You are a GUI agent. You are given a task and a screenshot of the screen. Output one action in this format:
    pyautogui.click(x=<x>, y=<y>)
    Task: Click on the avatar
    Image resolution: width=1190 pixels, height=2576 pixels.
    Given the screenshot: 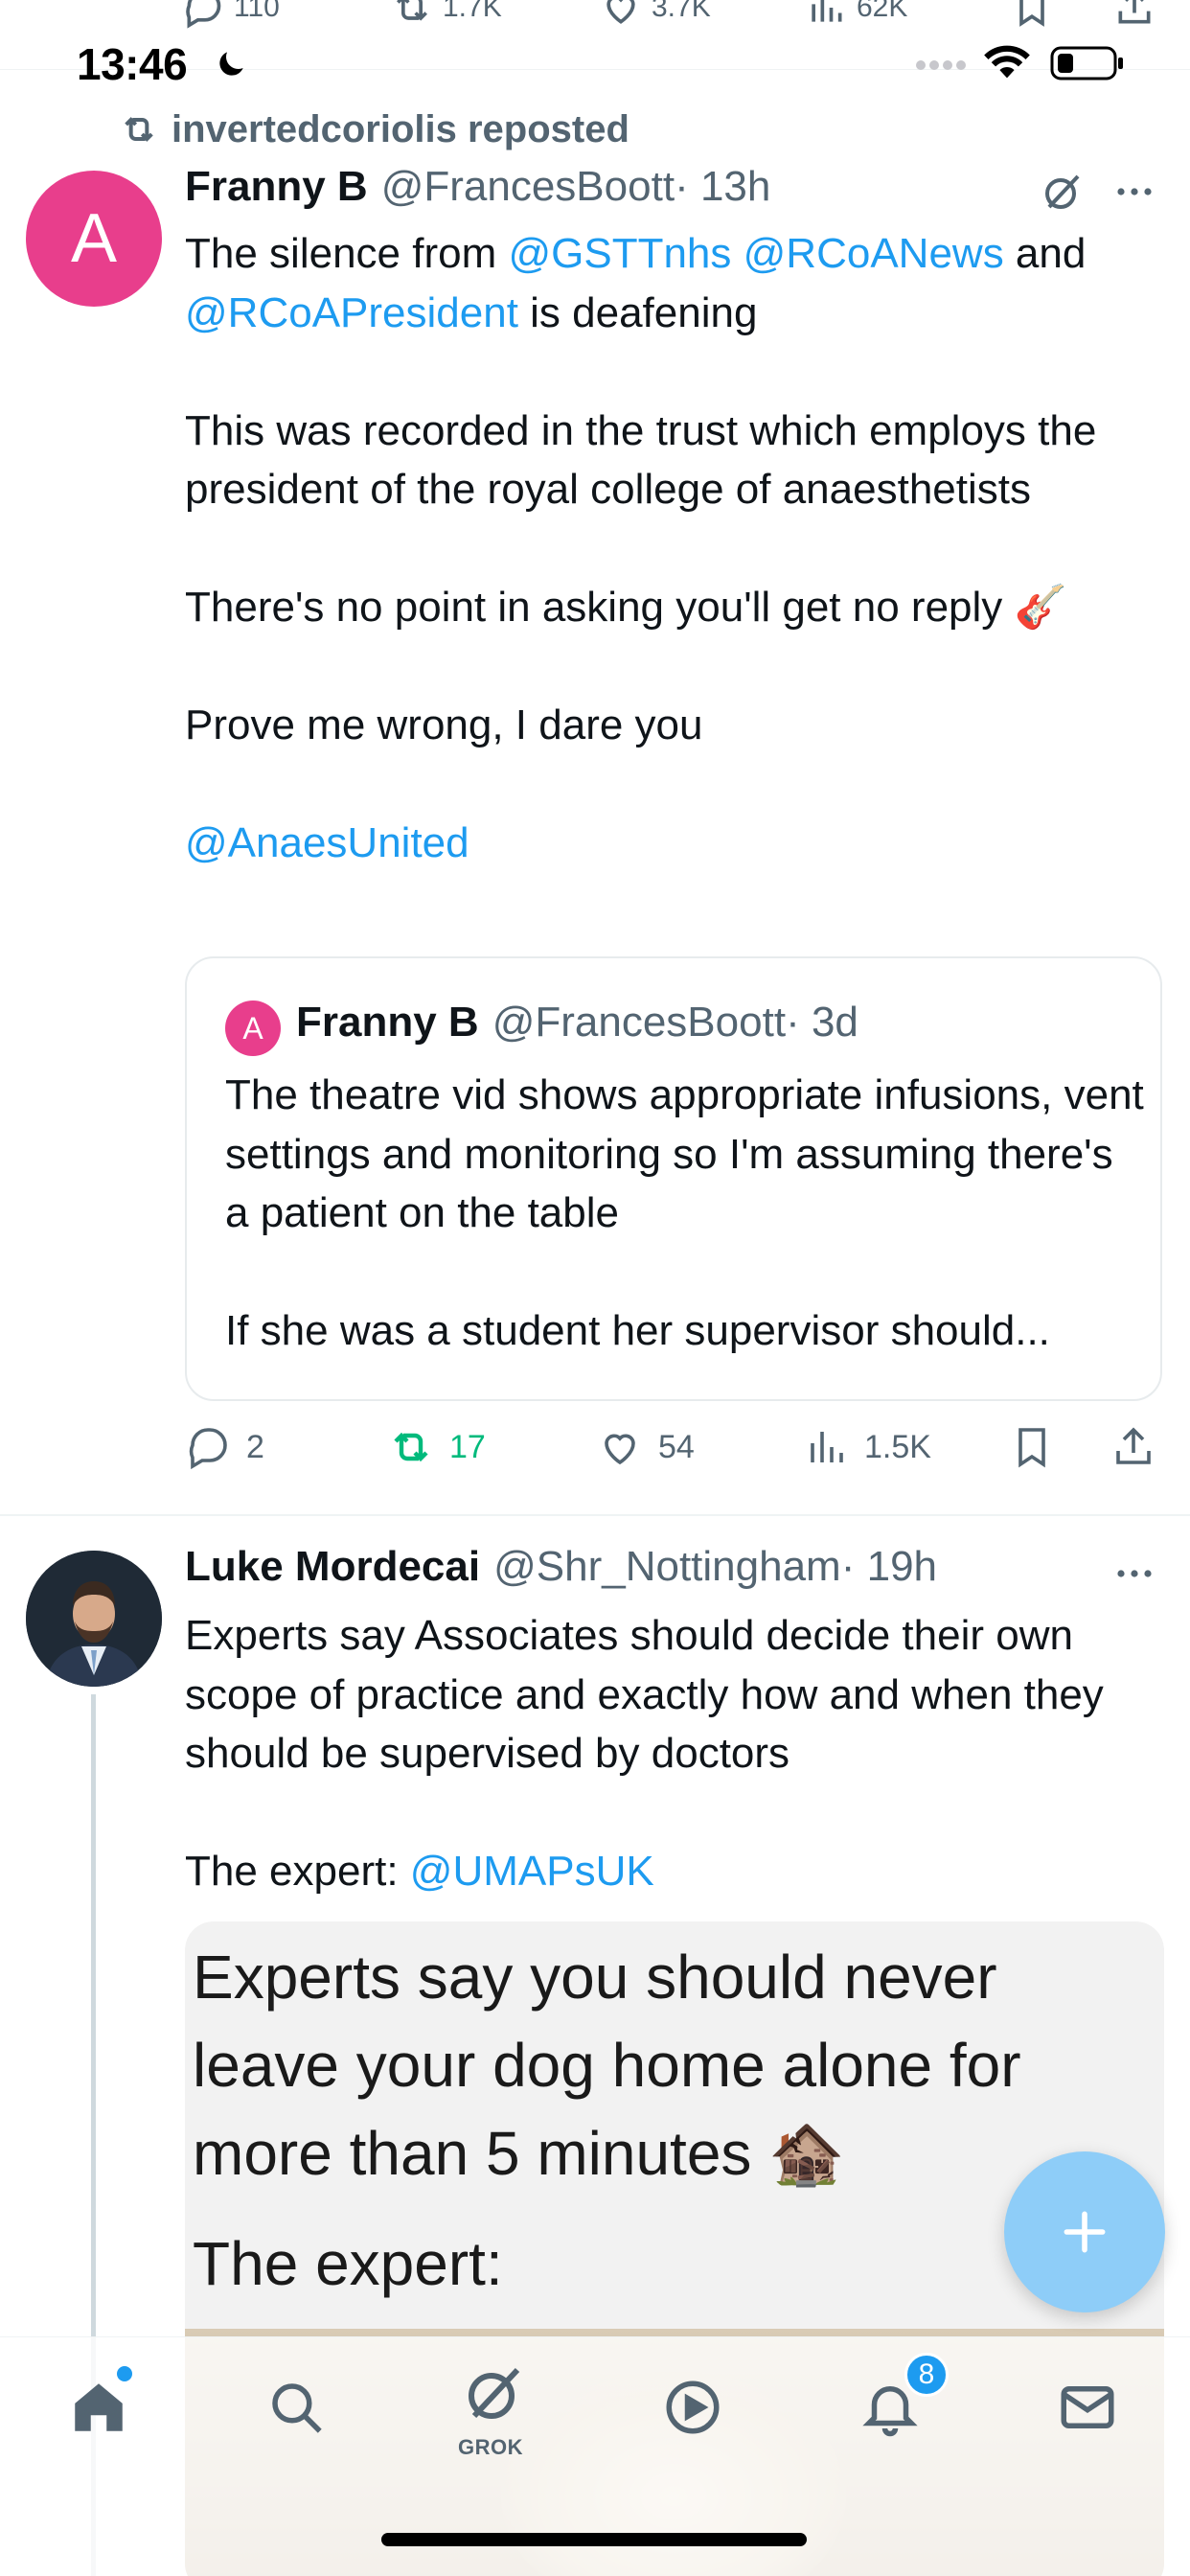 What is the action you would take?
    pyautogui.click(x=94, y=1619)
    